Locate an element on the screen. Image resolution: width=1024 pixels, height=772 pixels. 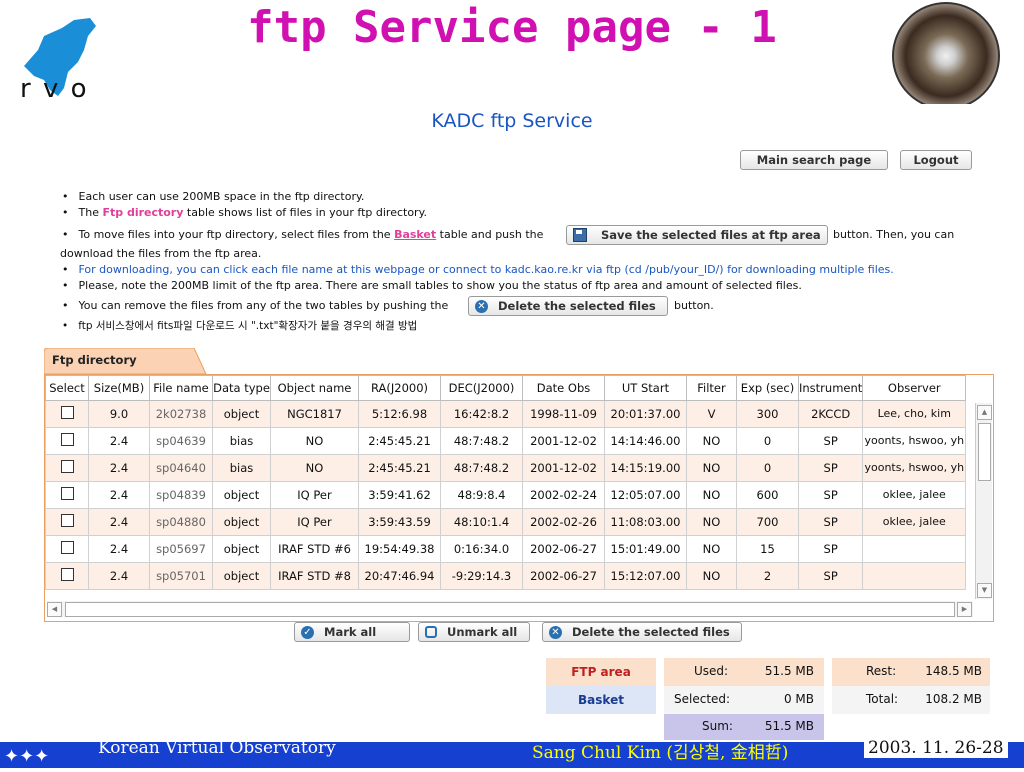
table-cell: 0 is located at coordinates (767, 441).